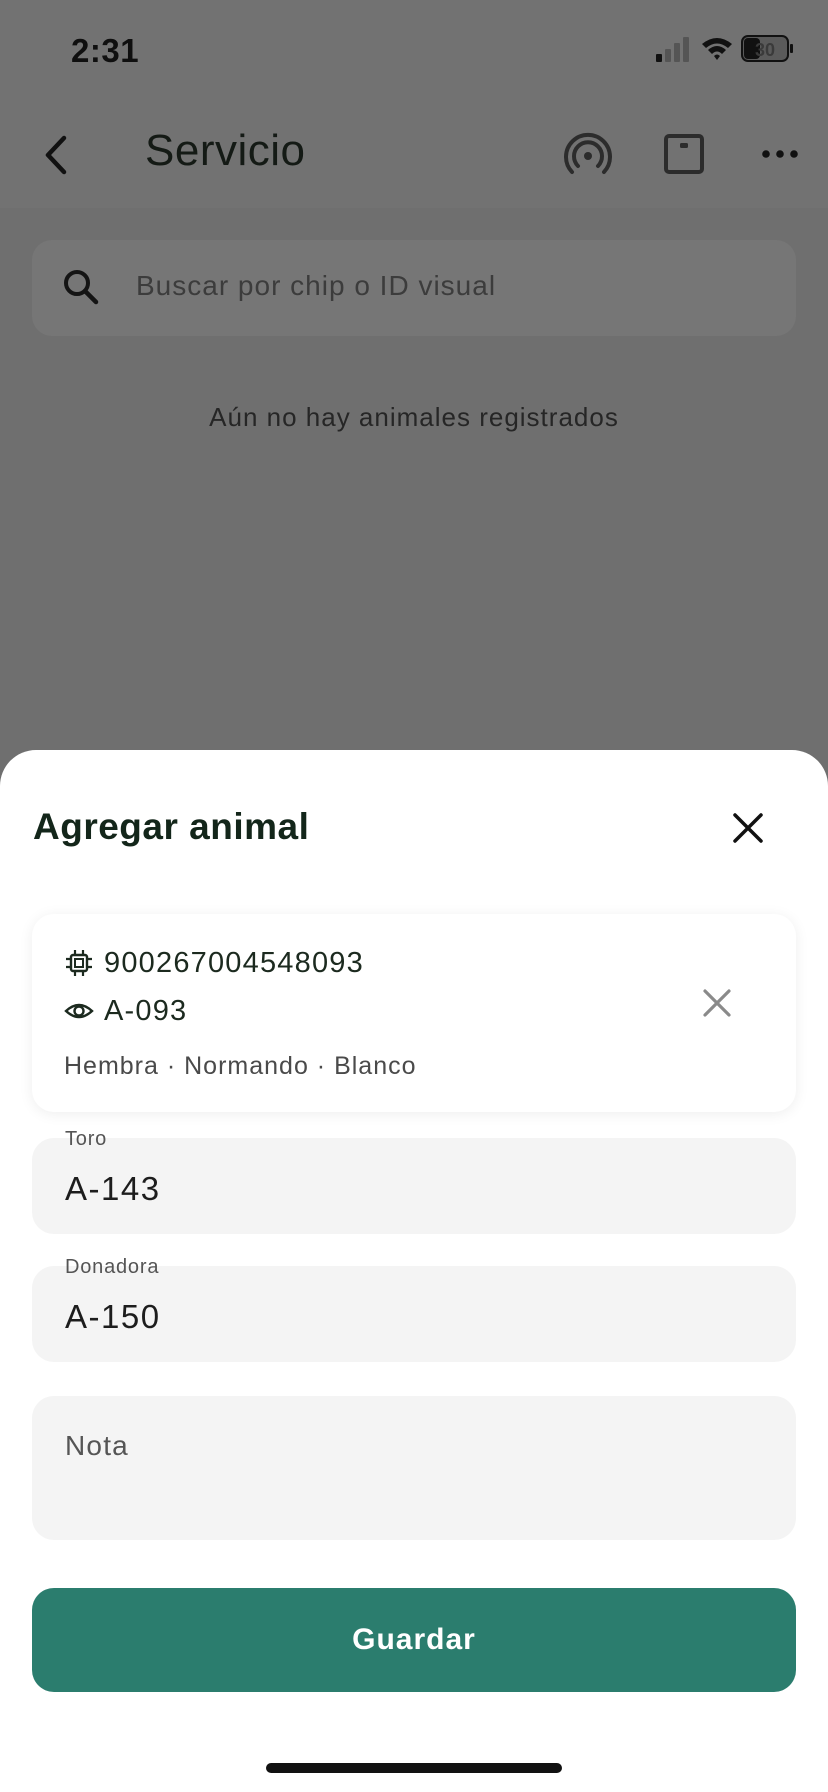  I want to click on status-bar: 2:31 30, so click(414, 50).